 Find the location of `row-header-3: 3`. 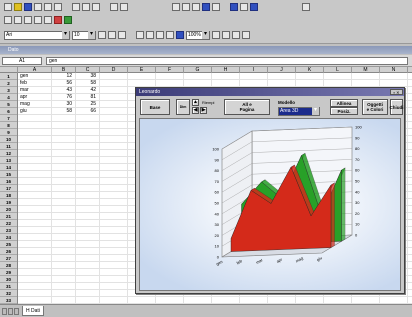

row-header-3: 3 is located at coordinates (8, 90).